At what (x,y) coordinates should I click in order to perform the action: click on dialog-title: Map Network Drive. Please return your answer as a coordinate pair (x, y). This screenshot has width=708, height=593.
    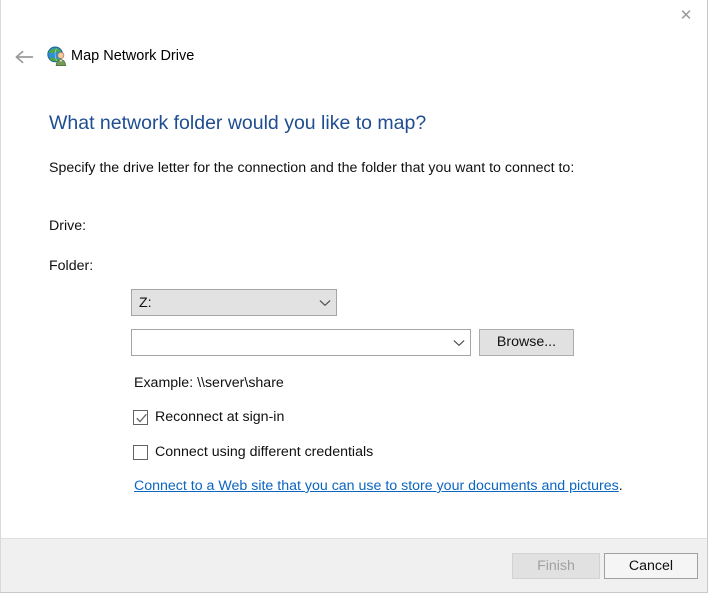
    Looking at the image, I should click on (133, 56).